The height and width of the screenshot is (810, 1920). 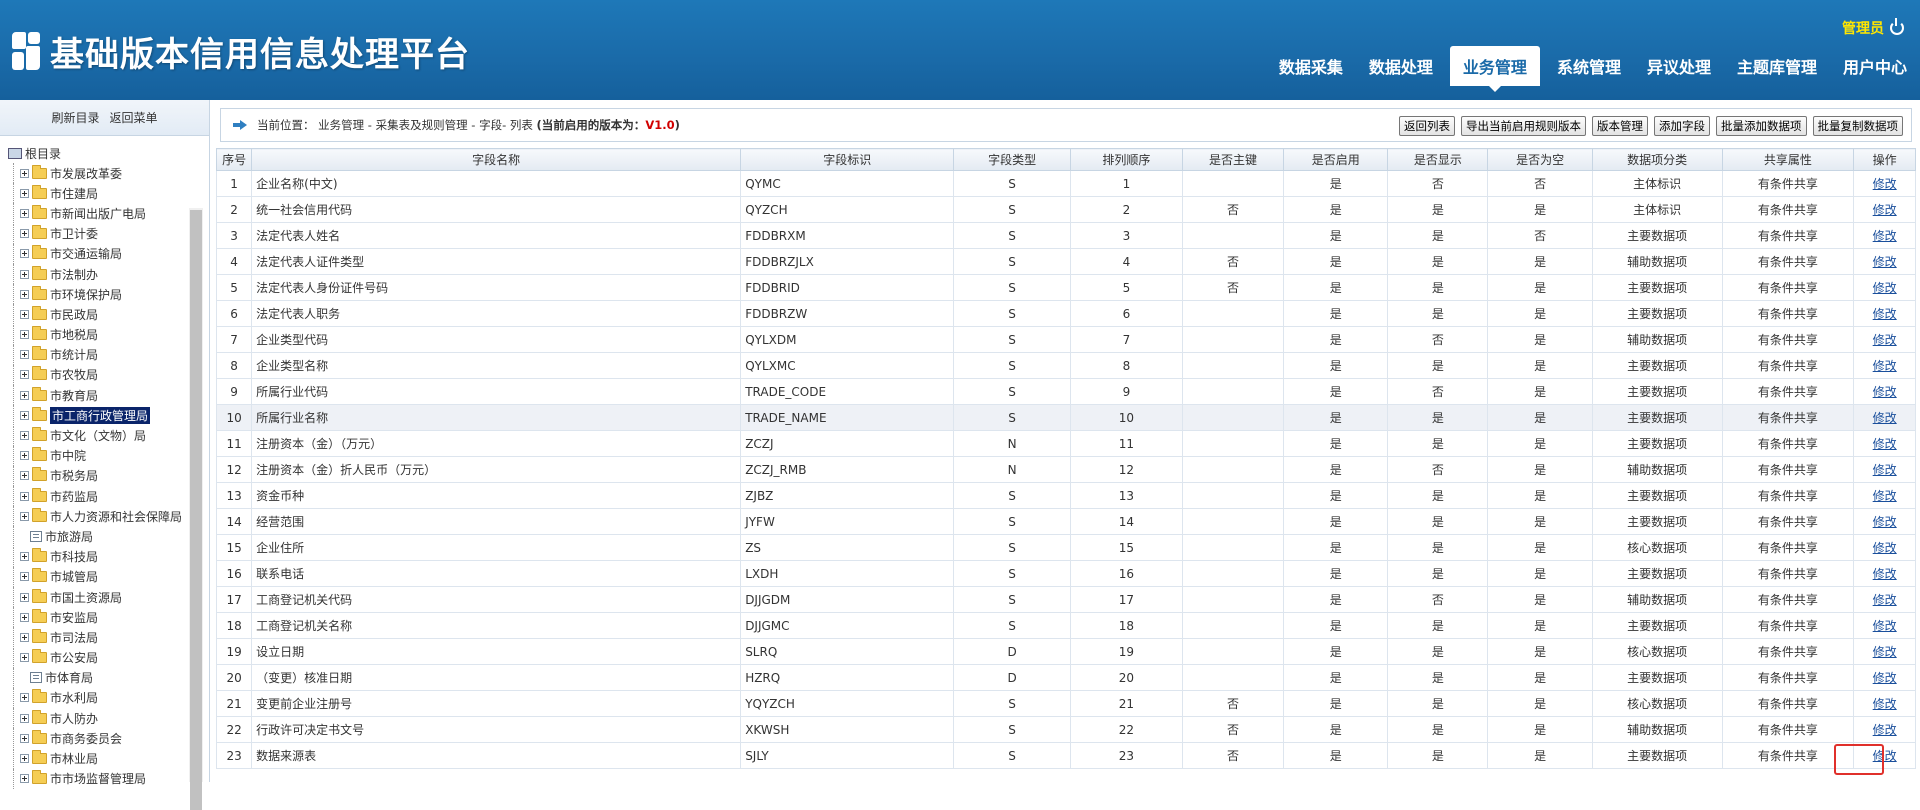 I want to click on toolbar-button: 返回列表, so click(x=1427, y=126).